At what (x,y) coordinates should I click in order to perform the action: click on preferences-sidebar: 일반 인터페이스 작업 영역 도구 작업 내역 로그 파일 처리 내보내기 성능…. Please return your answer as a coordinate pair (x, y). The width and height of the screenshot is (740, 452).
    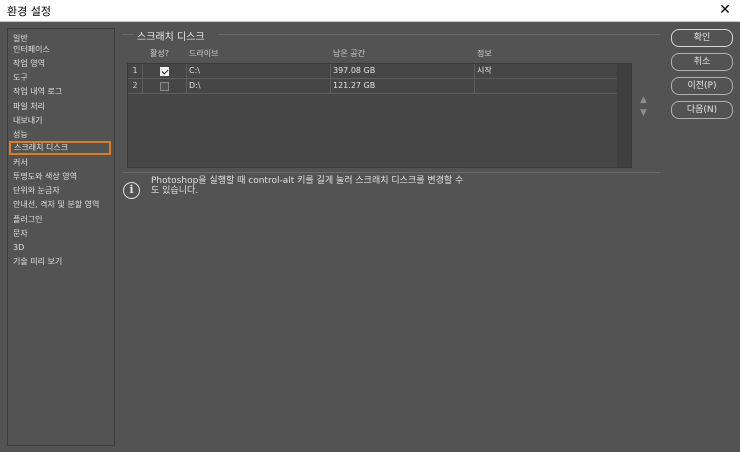
    Looking at the image, I should click on (61, 237).